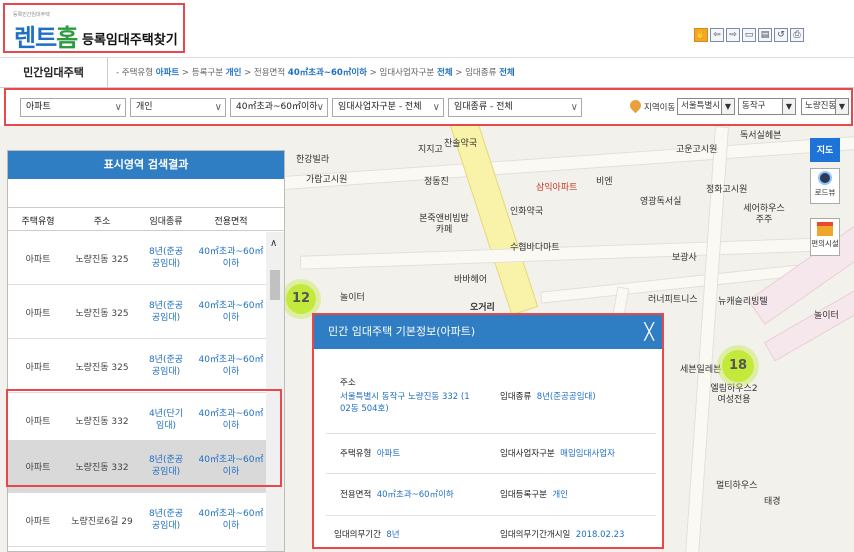 The height and width of the screenshot is (552, 854). I want to click on area-select: 40㎡초과~60㎡이하 ∨, so click(279, 107).